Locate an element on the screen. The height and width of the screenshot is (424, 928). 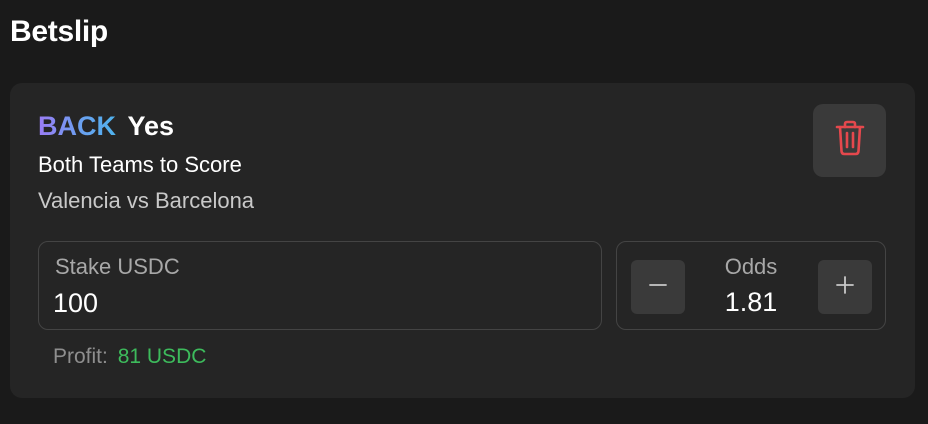
market-name: Both Teams to Score is located at coordinates (140, 164).